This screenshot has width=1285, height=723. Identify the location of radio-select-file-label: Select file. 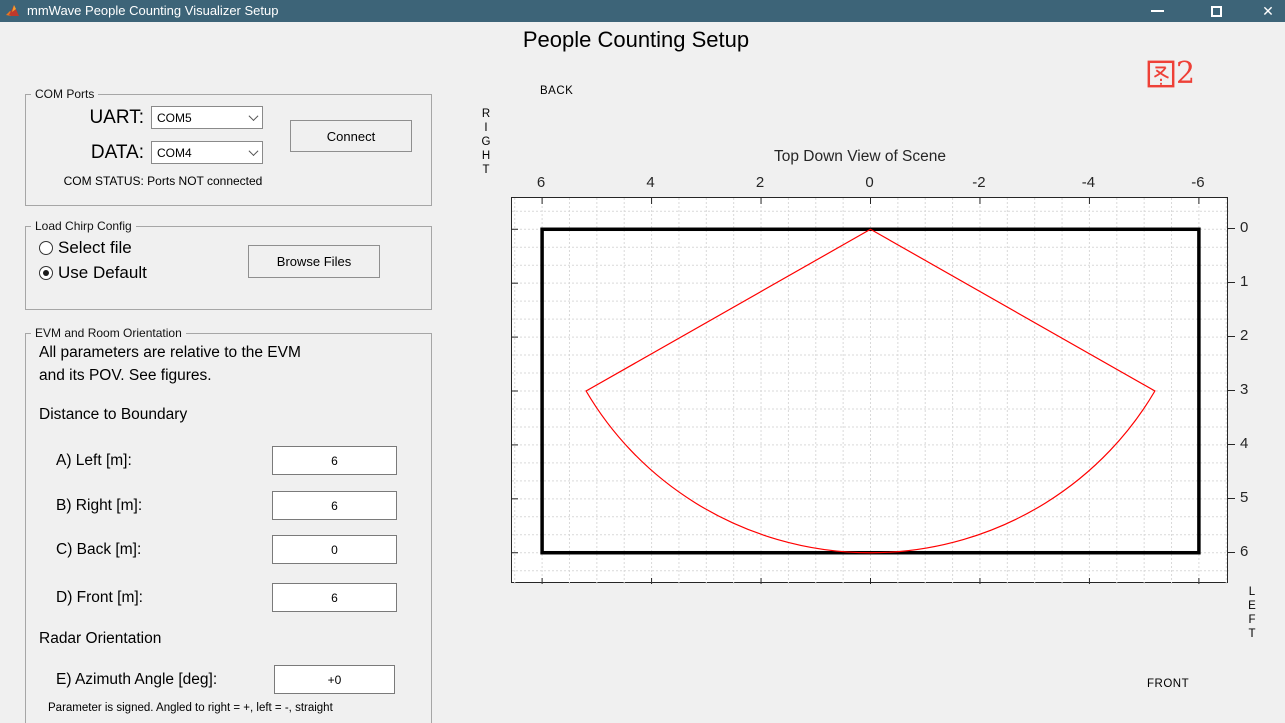
(95, 247).